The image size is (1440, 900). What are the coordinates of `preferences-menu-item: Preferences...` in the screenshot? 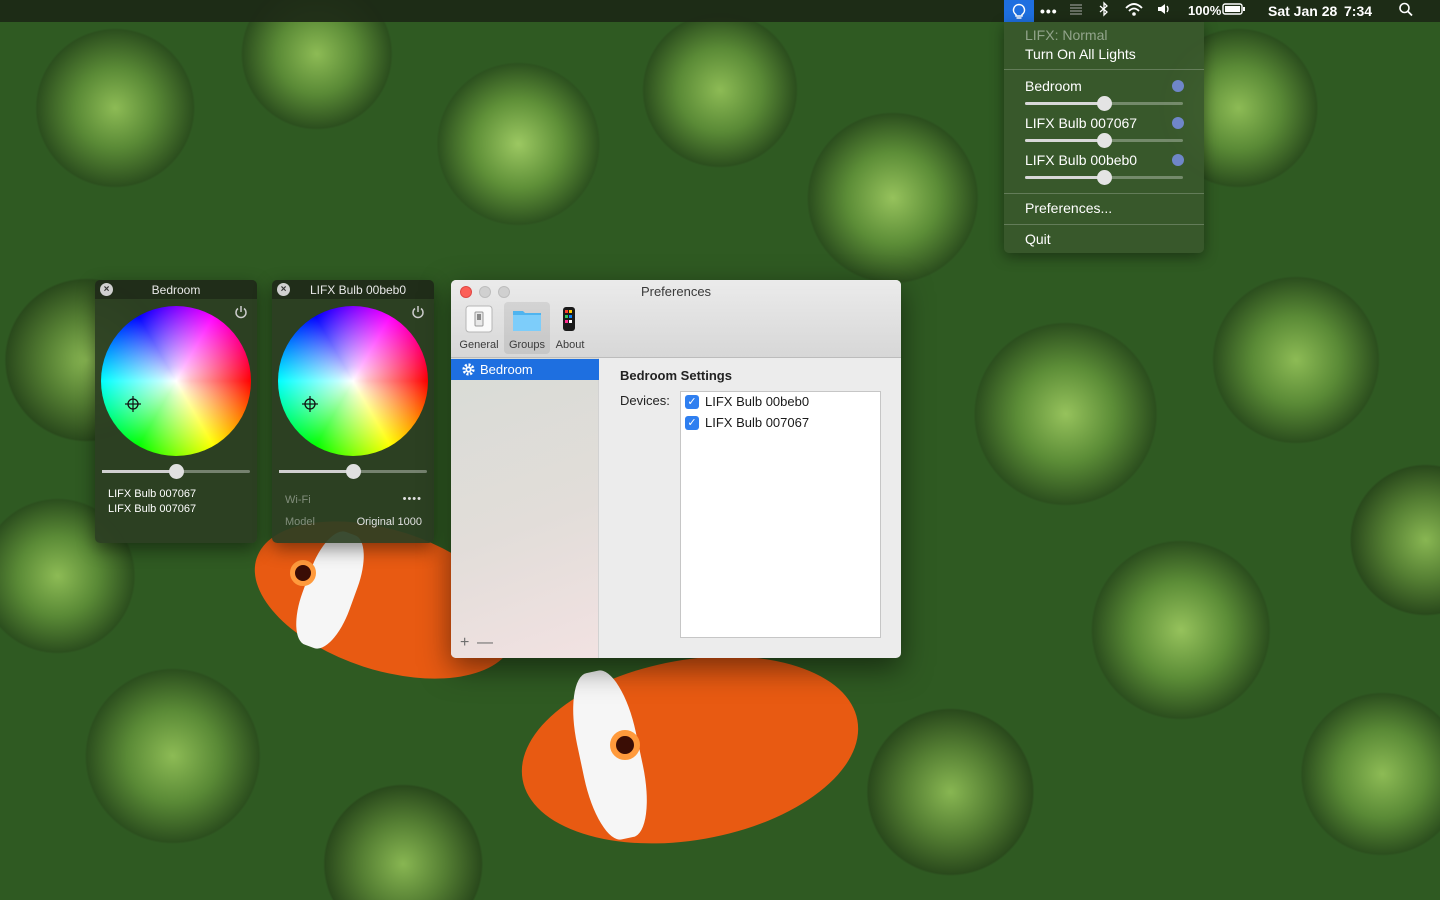 It's located at (1068, 208).